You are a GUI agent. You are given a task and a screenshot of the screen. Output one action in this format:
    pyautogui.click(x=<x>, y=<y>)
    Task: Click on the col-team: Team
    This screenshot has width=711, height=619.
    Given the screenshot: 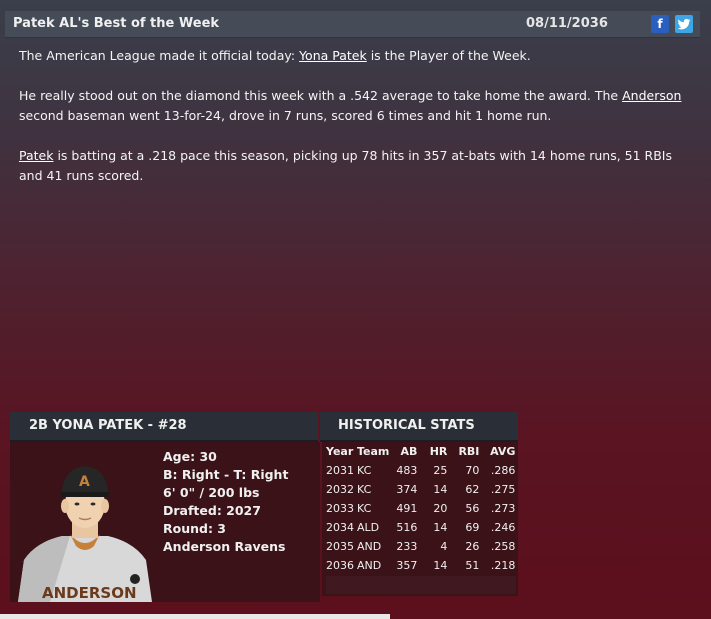 What is the action you would take?
    pyautogui.click(x=373, y=451)
    